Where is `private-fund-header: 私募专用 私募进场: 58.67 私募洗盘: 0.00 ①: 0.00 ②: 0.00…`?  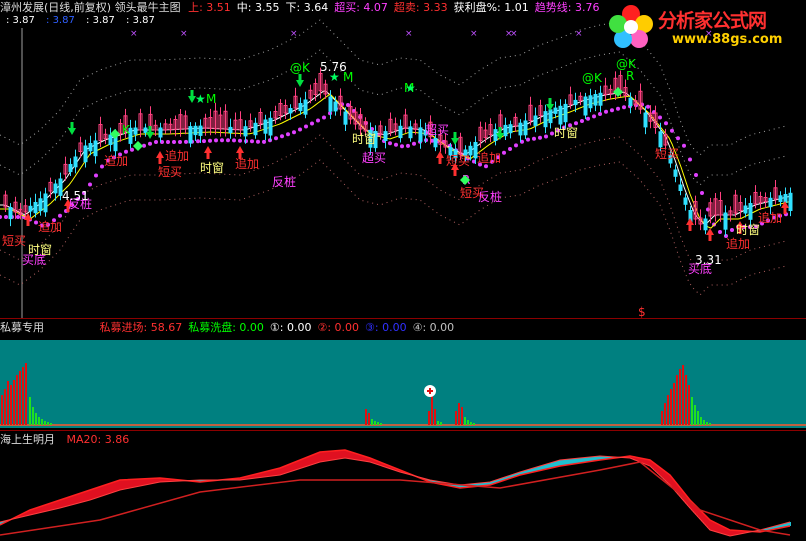
private-fund-header: 私募专用 私募进场: 58.67 私募洗盘: 0.00 ①: 0.00 ②: 0.00… is located at coordinates (230, 327).